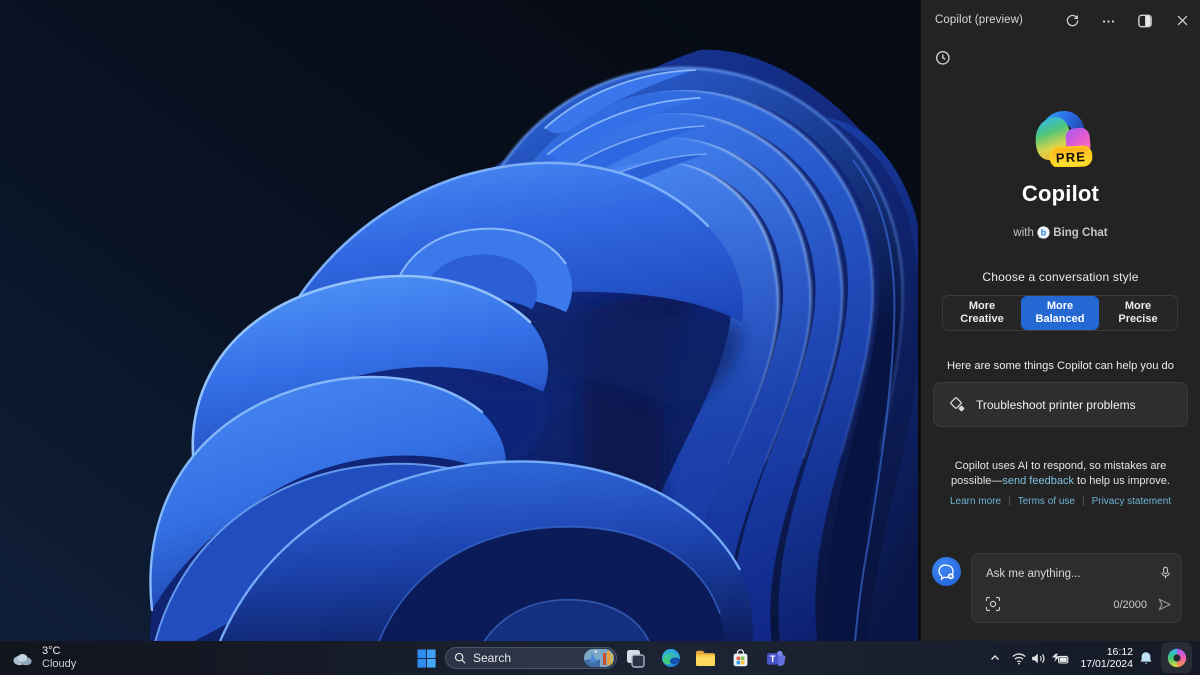 Image resolution: width=1200 pixels, height=675 pixels. What do you see at coordinates (1070, 157) in the screenshot?
I see `svg-text: PRE` at bounding box center [1070, 157].